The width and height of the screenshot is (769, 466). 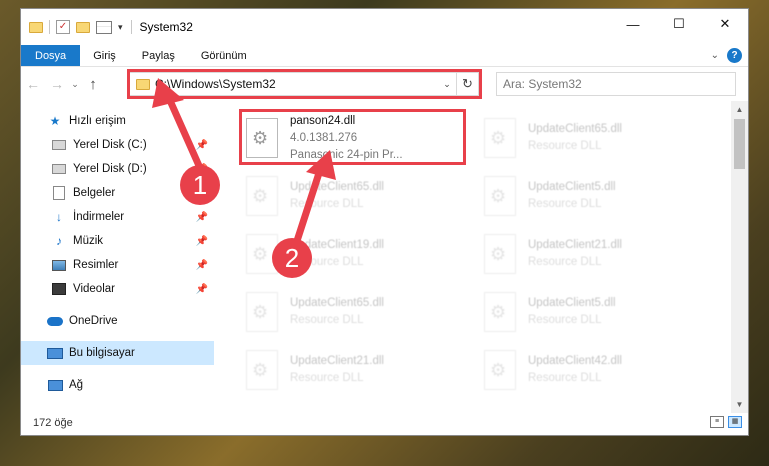 What do you see at coordinates (224, 55) in the screenshot?
I see `tab-view: Görünüm` at bounding box center [224, 55].